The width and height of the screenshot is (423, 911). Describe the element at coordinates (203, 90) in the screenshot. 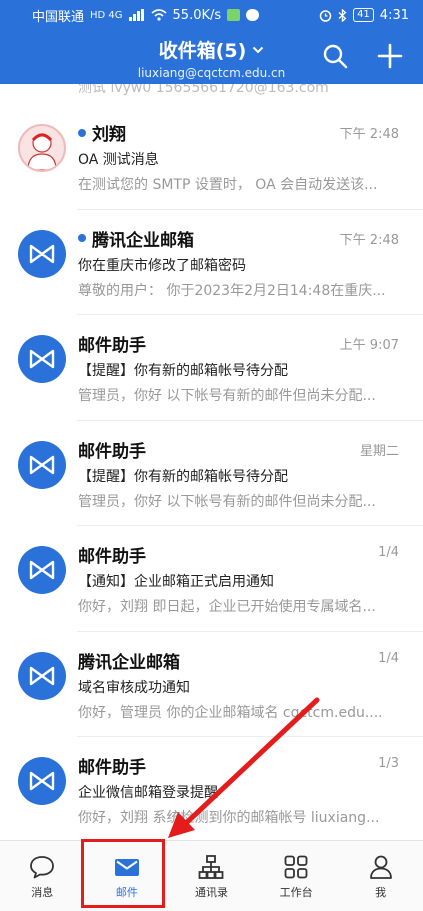

I see `partial-preview: 测试 lvyw0 15655661720@163.com` at that location.